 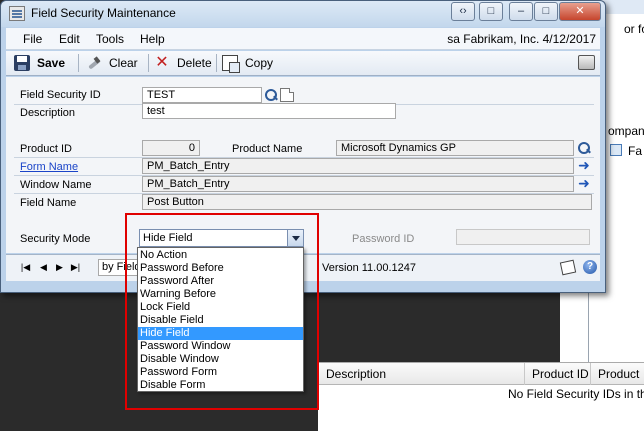 What do you see at coordinates (22, 63) in the screenshot?
I see `save-icon` at bounding box center [22, 63].